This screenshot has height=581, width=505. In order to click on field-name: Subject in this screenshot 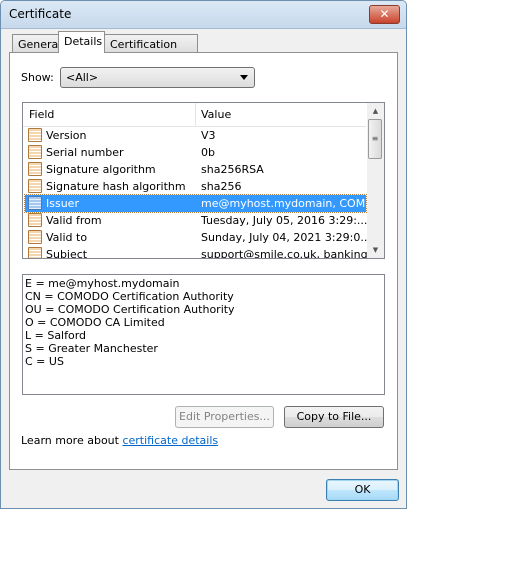, I will do `click(67, 253)`.